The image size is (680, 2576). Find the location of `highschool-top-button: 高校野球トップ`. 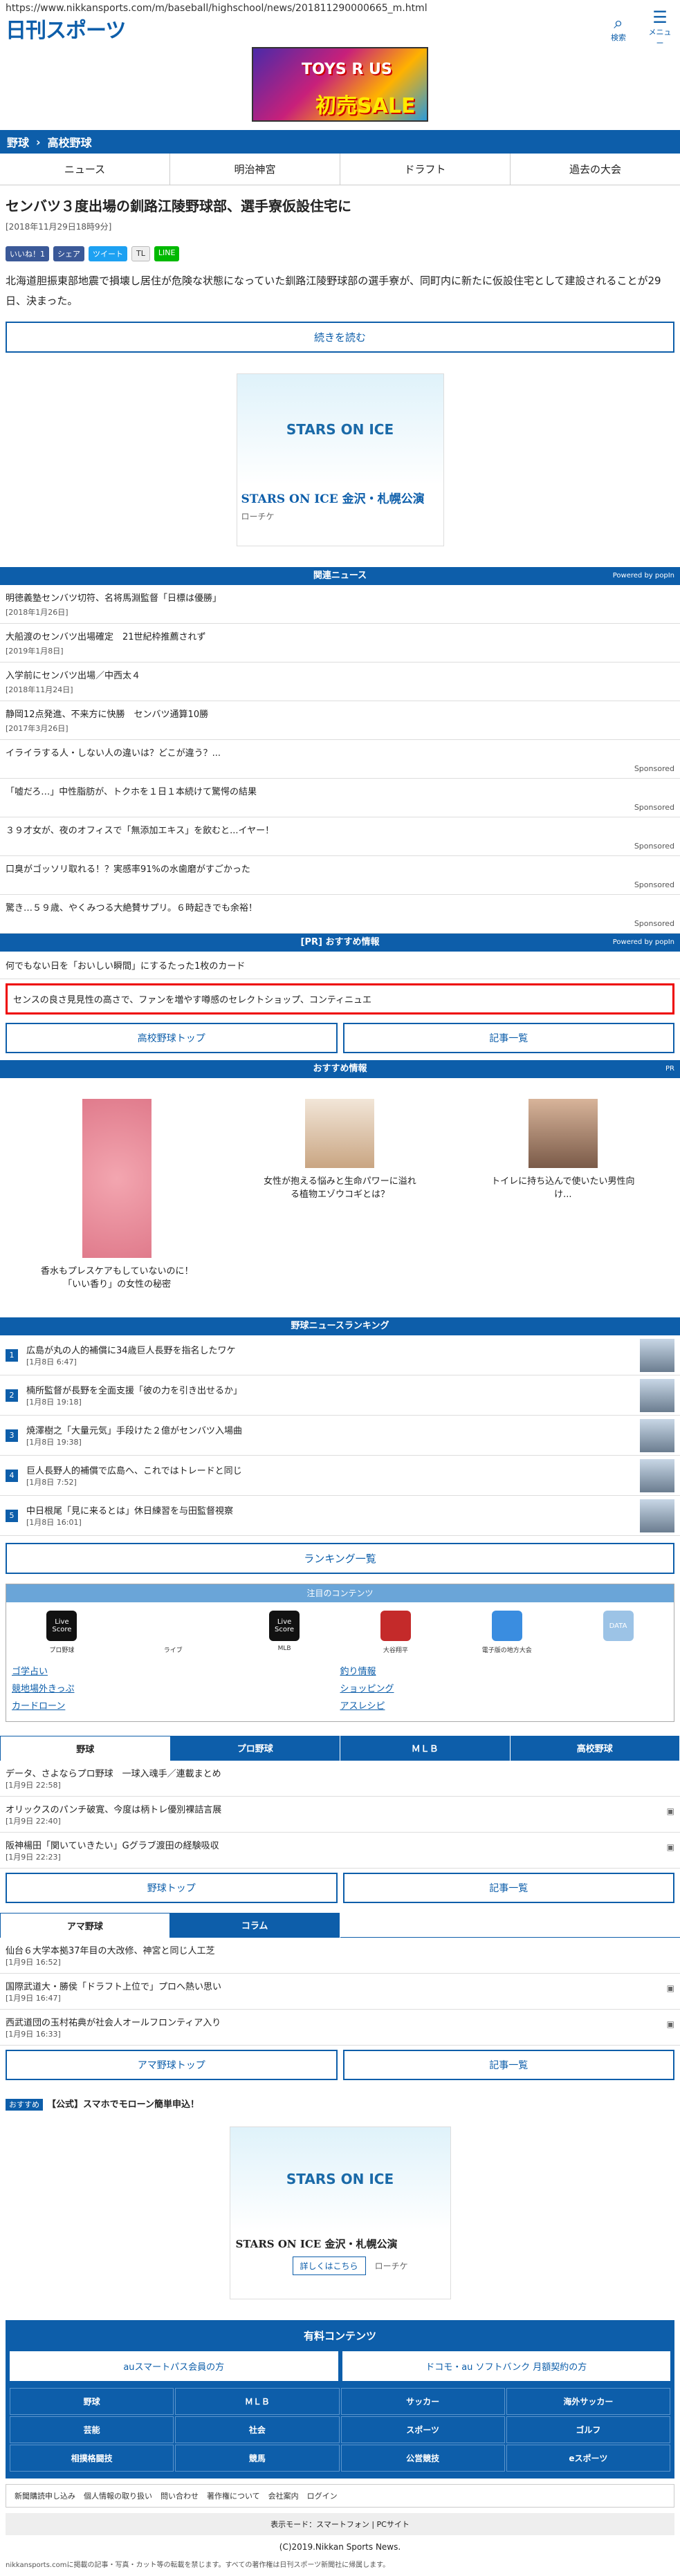

highschool-top-button: 高校野球トップ is located at coordinates (172, 1038).